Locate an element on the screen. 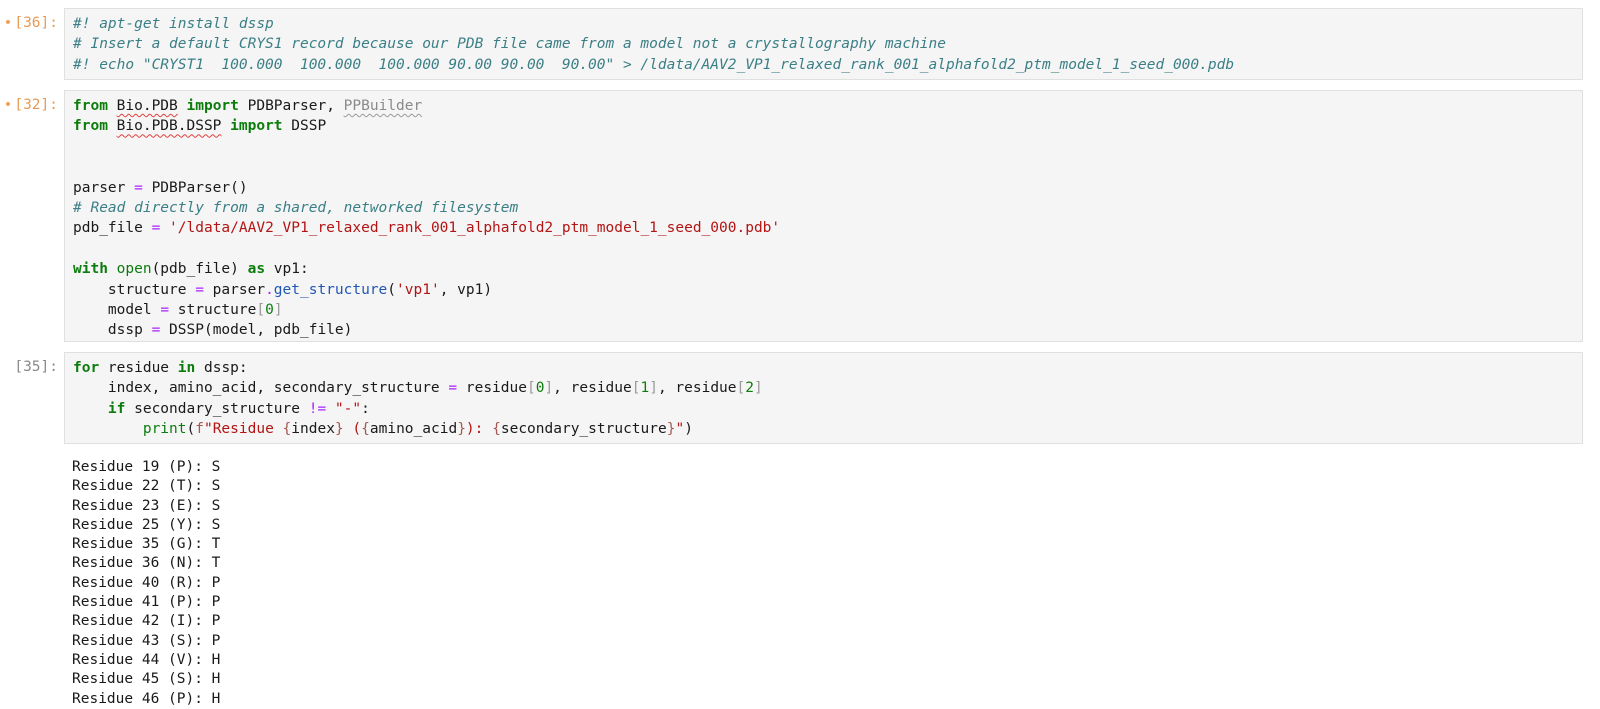  code-token: "-" is located at coordinates (348, 408).